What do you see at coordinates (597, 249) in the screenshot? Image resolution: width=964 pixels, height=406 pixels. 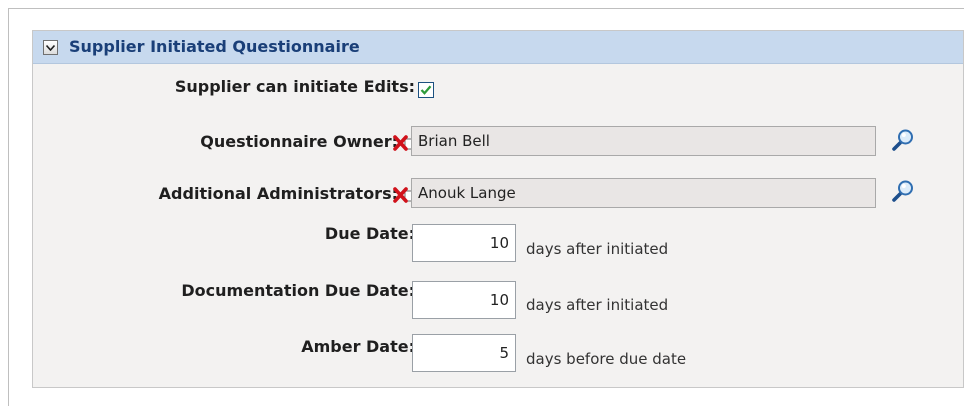 I see `due-date-suffix: days after initiated` at bounding box center [597, 249].